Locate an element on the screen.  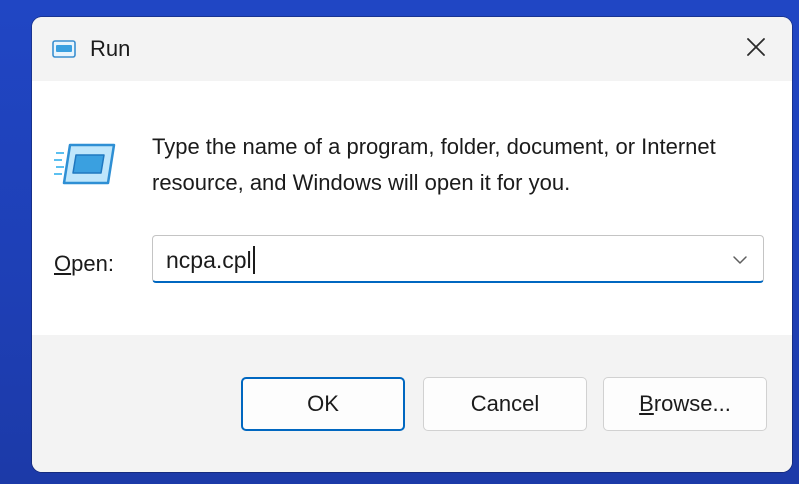
open-input: ncpa.cpl is located at coordinates (210, 260).